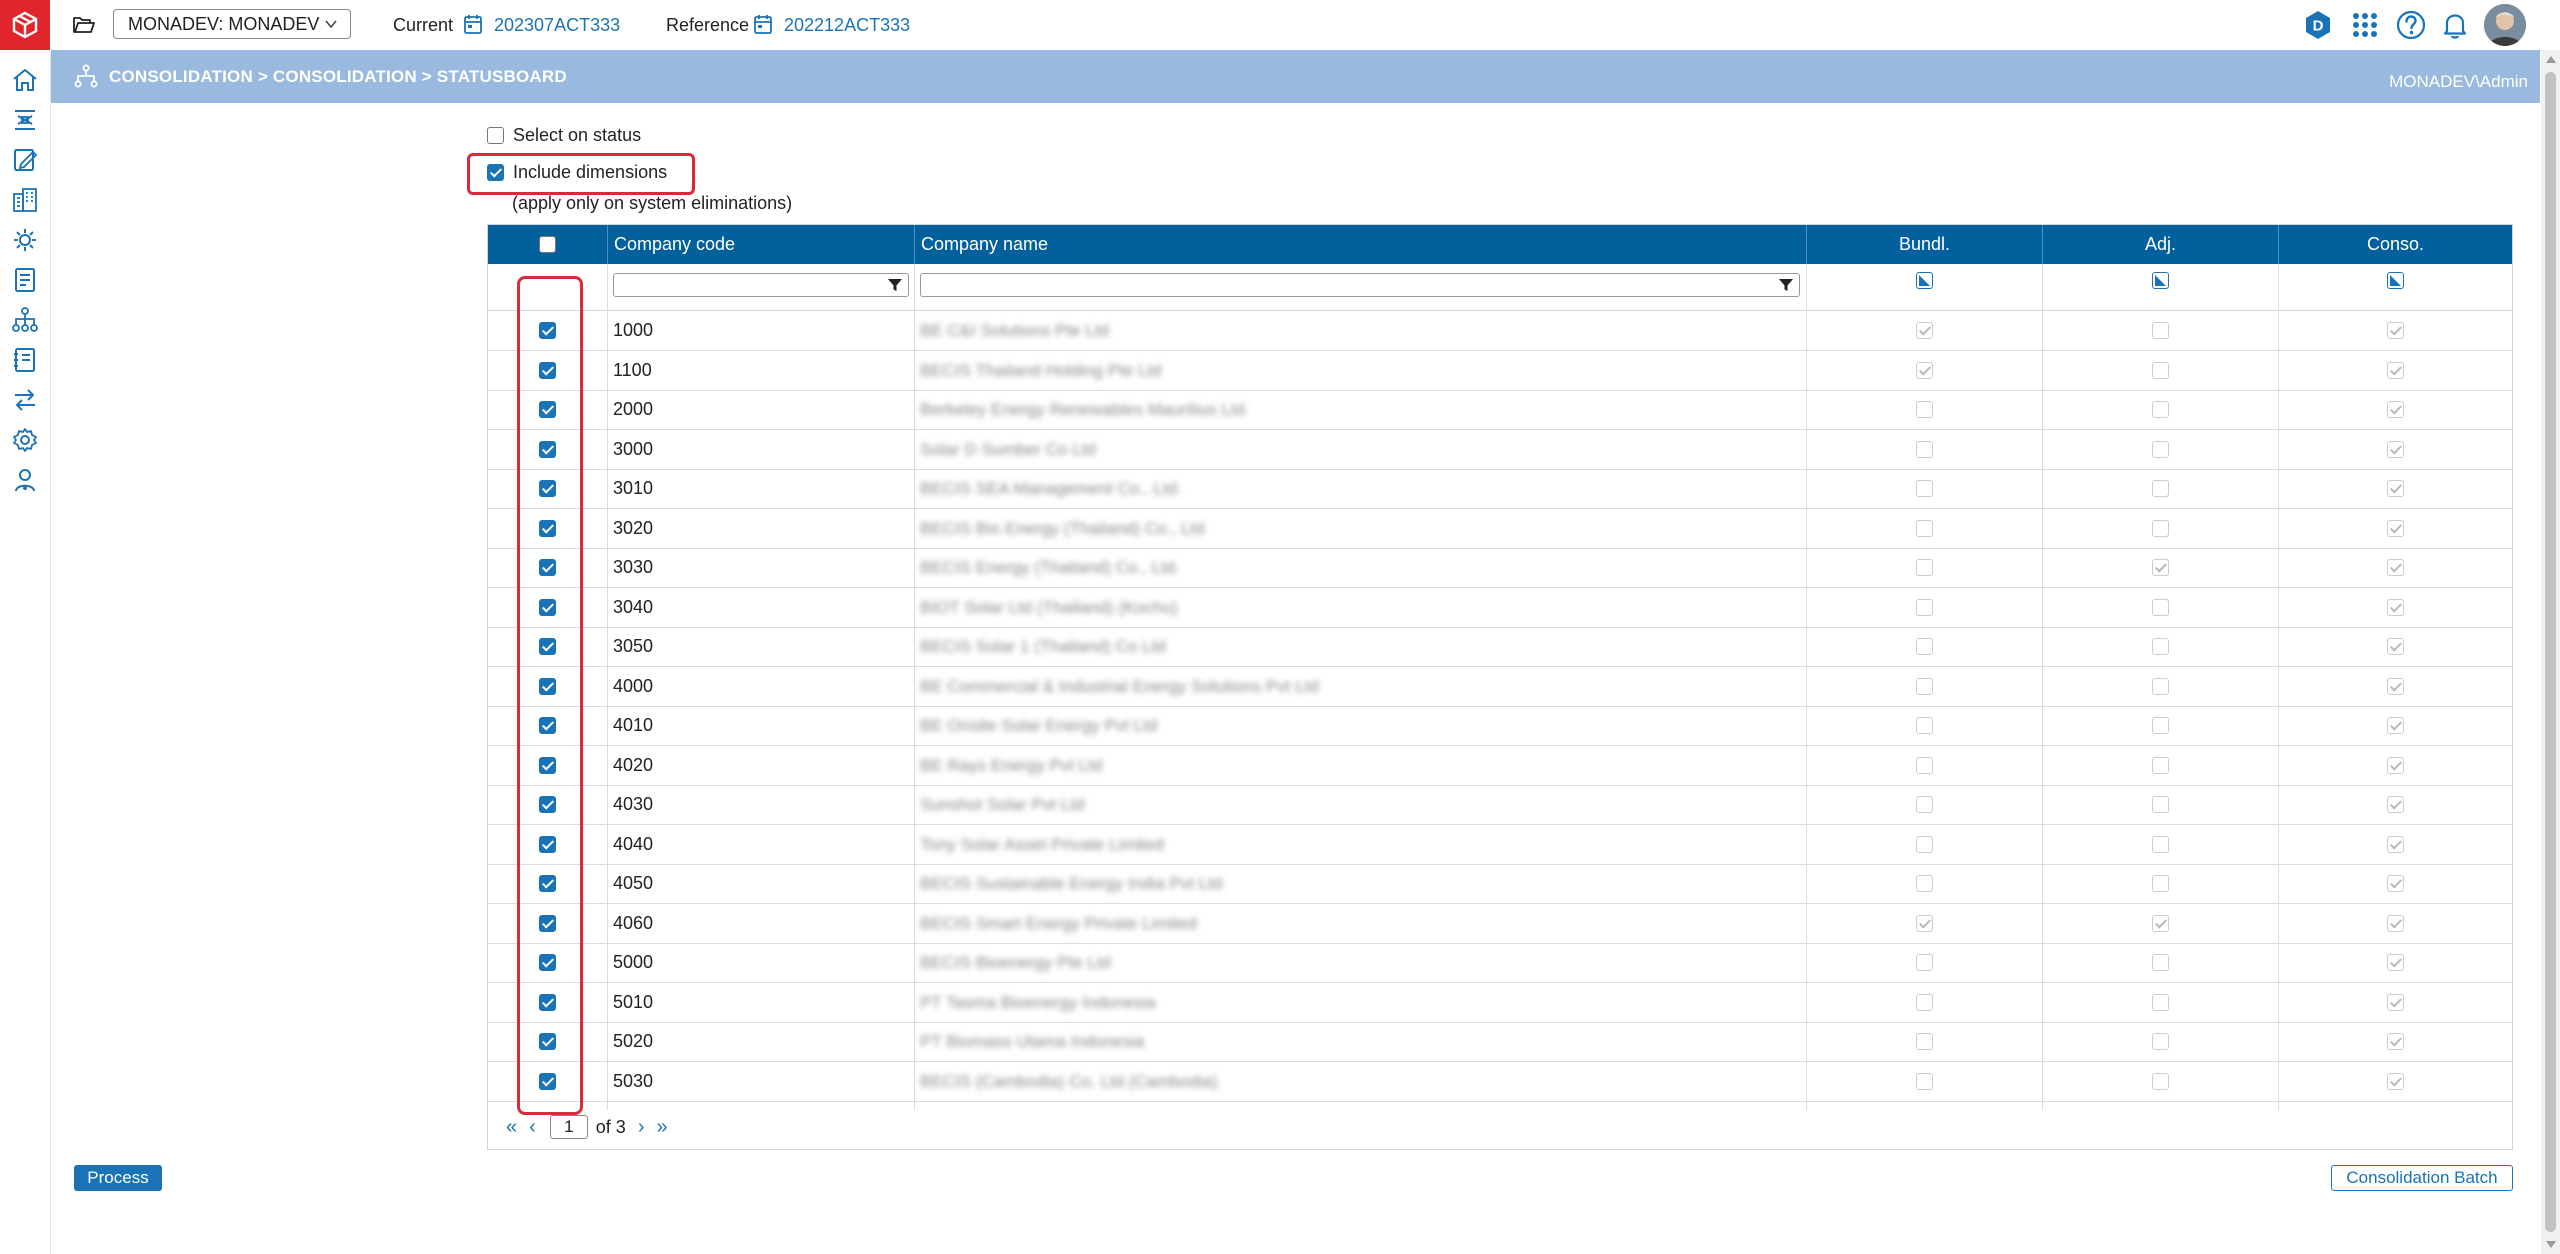  Describe the element at coordinates (914, 687) in the screenshot. I see `column-divider` at that location.